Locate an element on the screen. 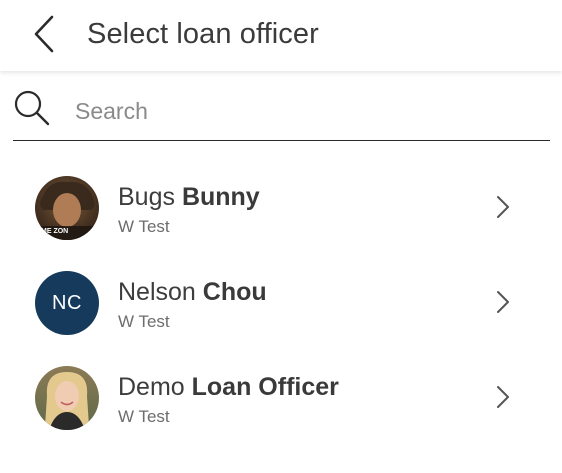 The width and height of the screenshot is (562, 473). avatar-photo is located at coordinates (67, 398).